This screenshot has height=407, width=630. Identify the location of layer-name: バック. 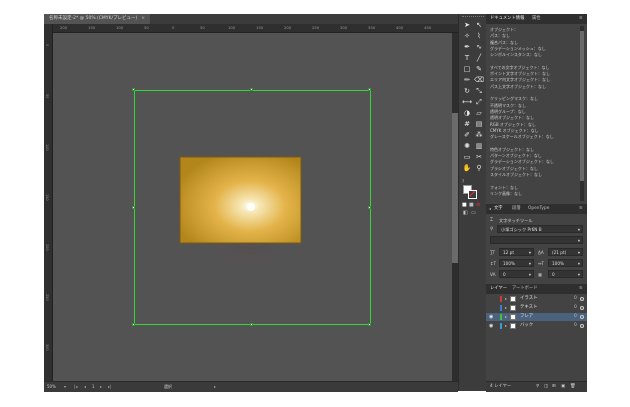
(526, 326).